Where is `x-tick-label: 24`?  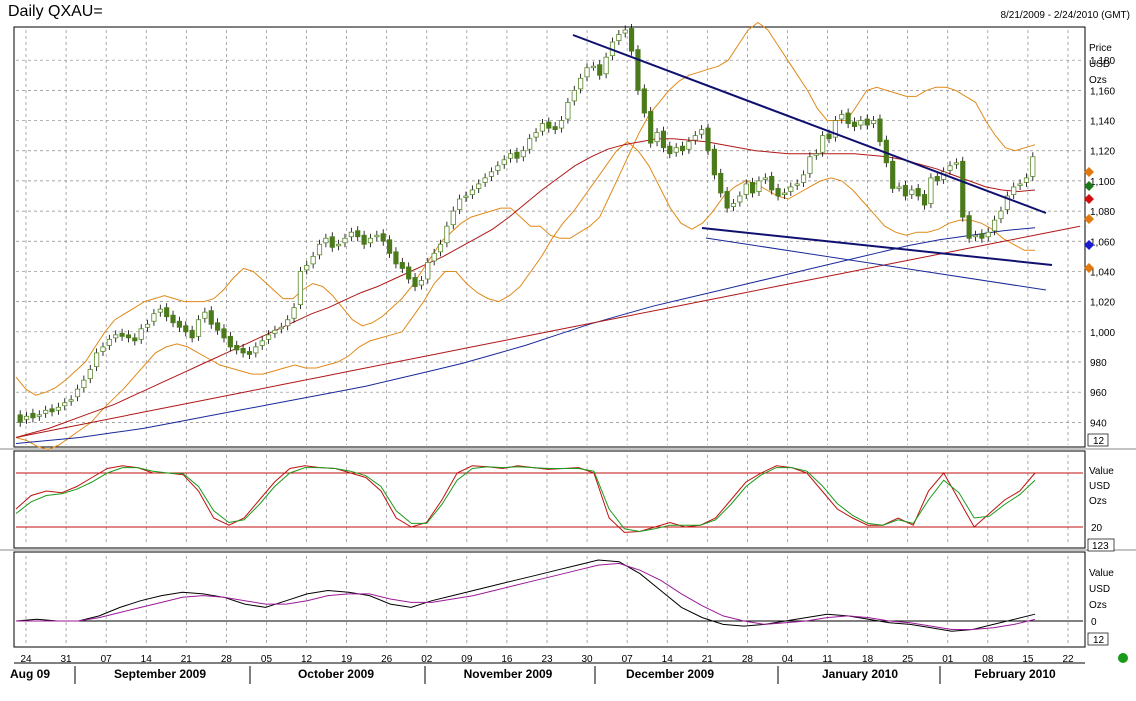
x-tick-label: 24 is located at coordinates (26, 659).